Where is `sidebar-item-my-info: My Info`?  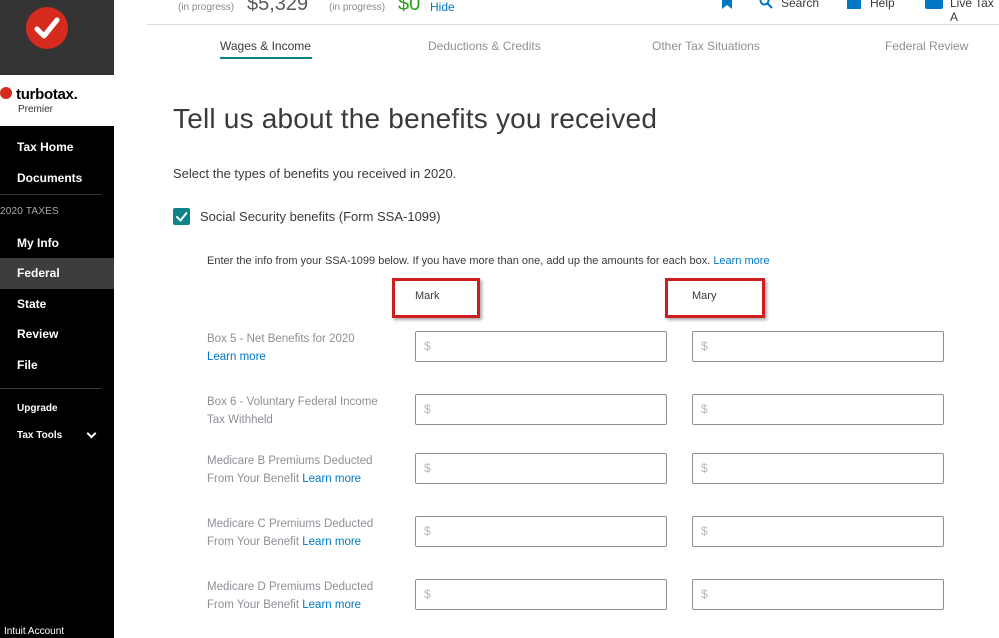 sidebar-item-my-info: My Info is located at coordinates (38, 243).